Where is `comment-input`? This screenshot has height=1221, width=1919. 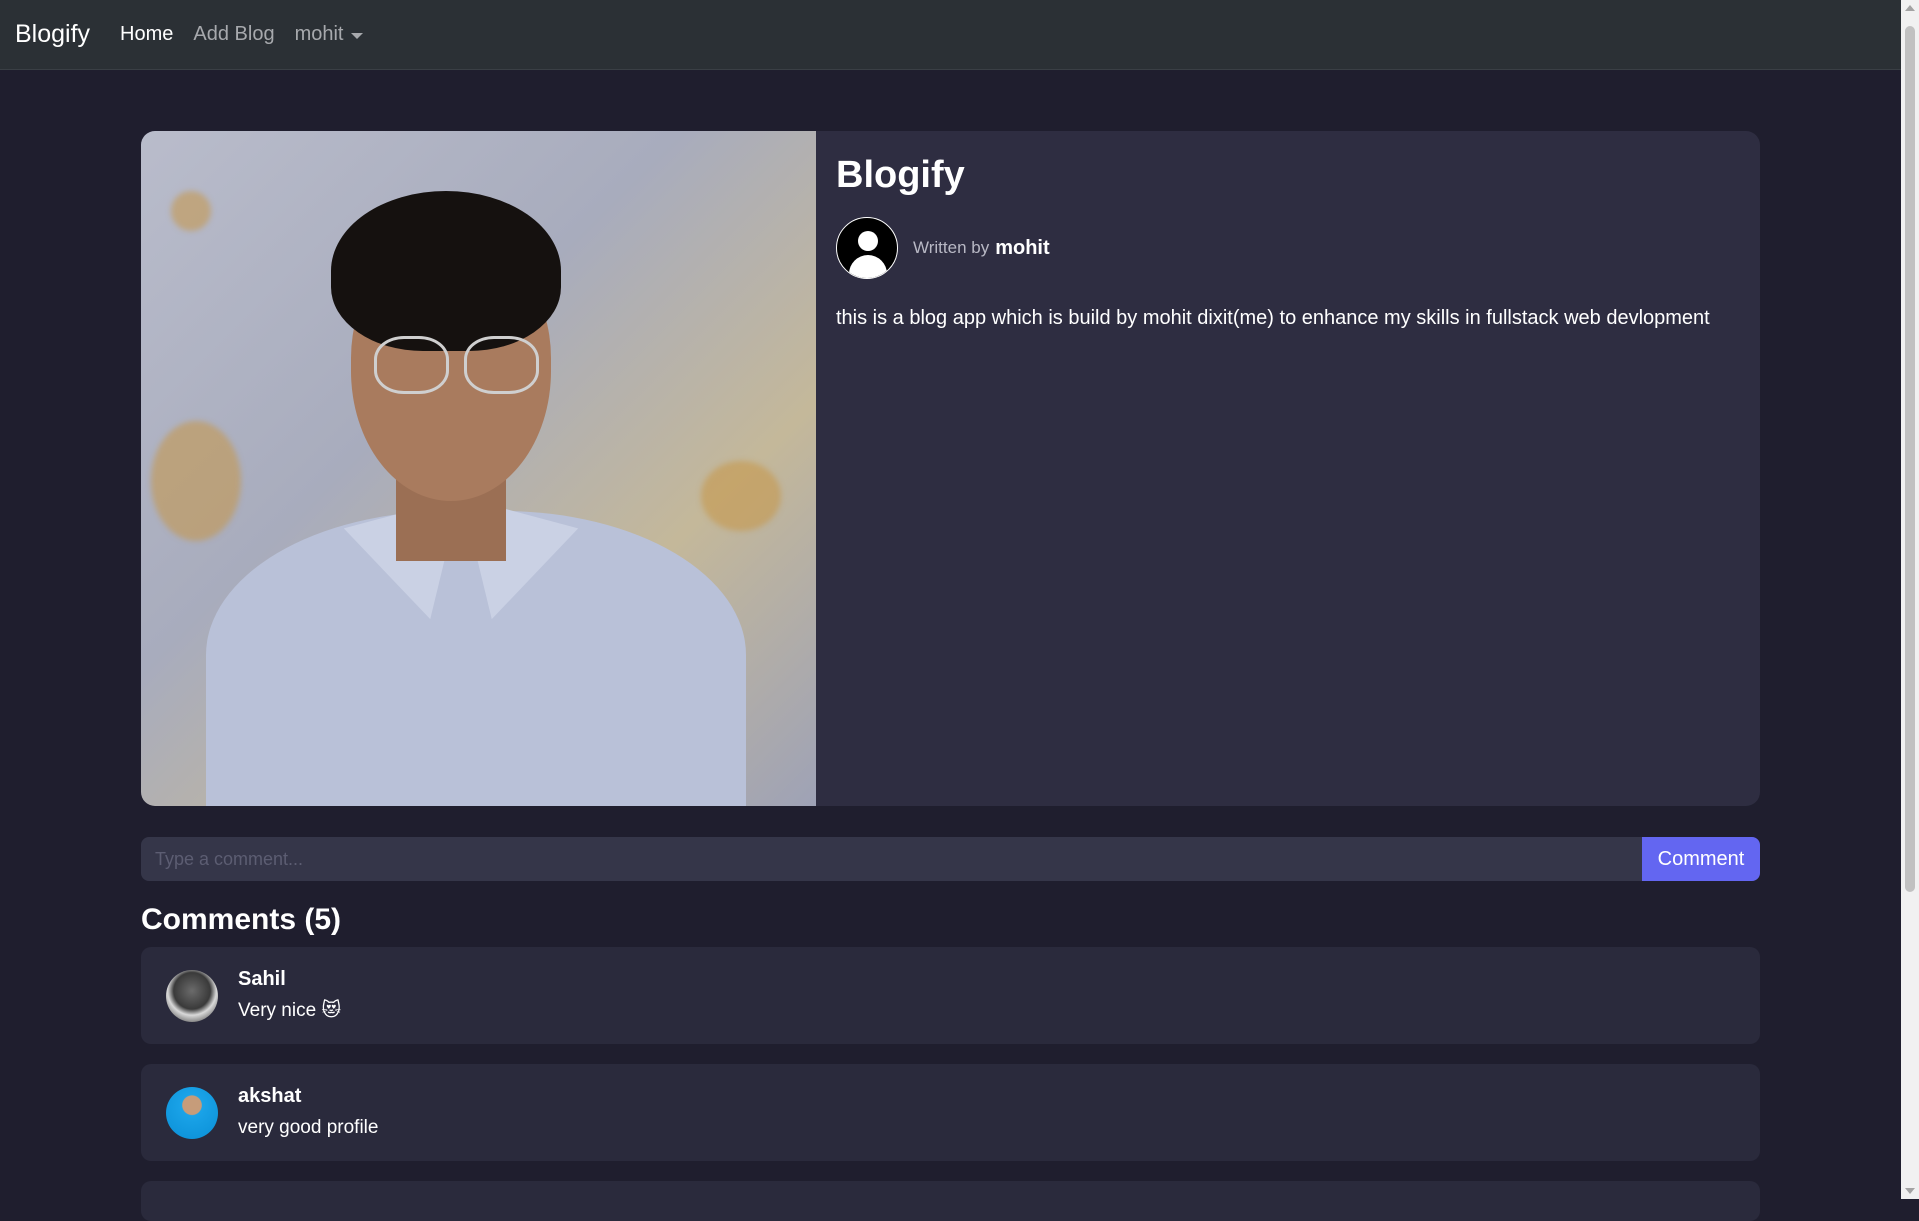
comment-input is located at coordinates (891, 859).